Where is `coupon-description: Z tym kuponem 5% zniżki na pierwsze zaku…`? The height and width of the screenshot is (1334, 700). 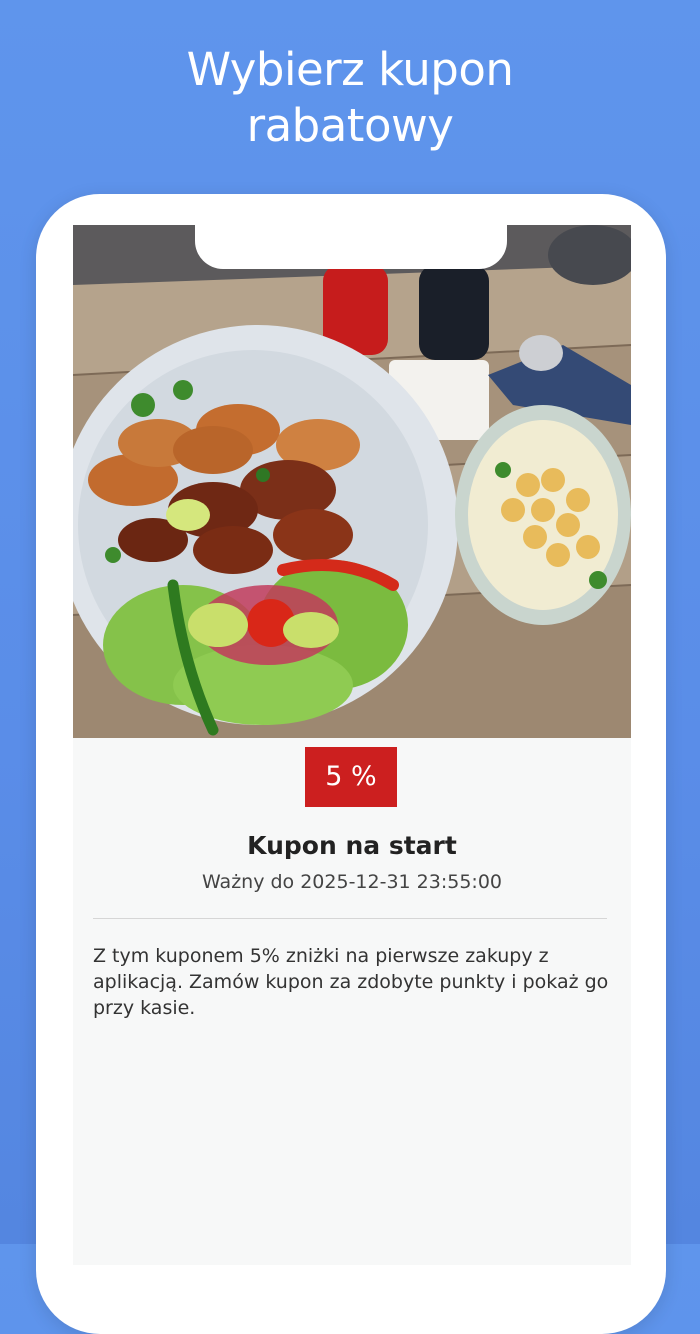
coupon-description: Z tym kuponem 5% zniżki na pierwsze zaku… is located at coordinates (351, 982).